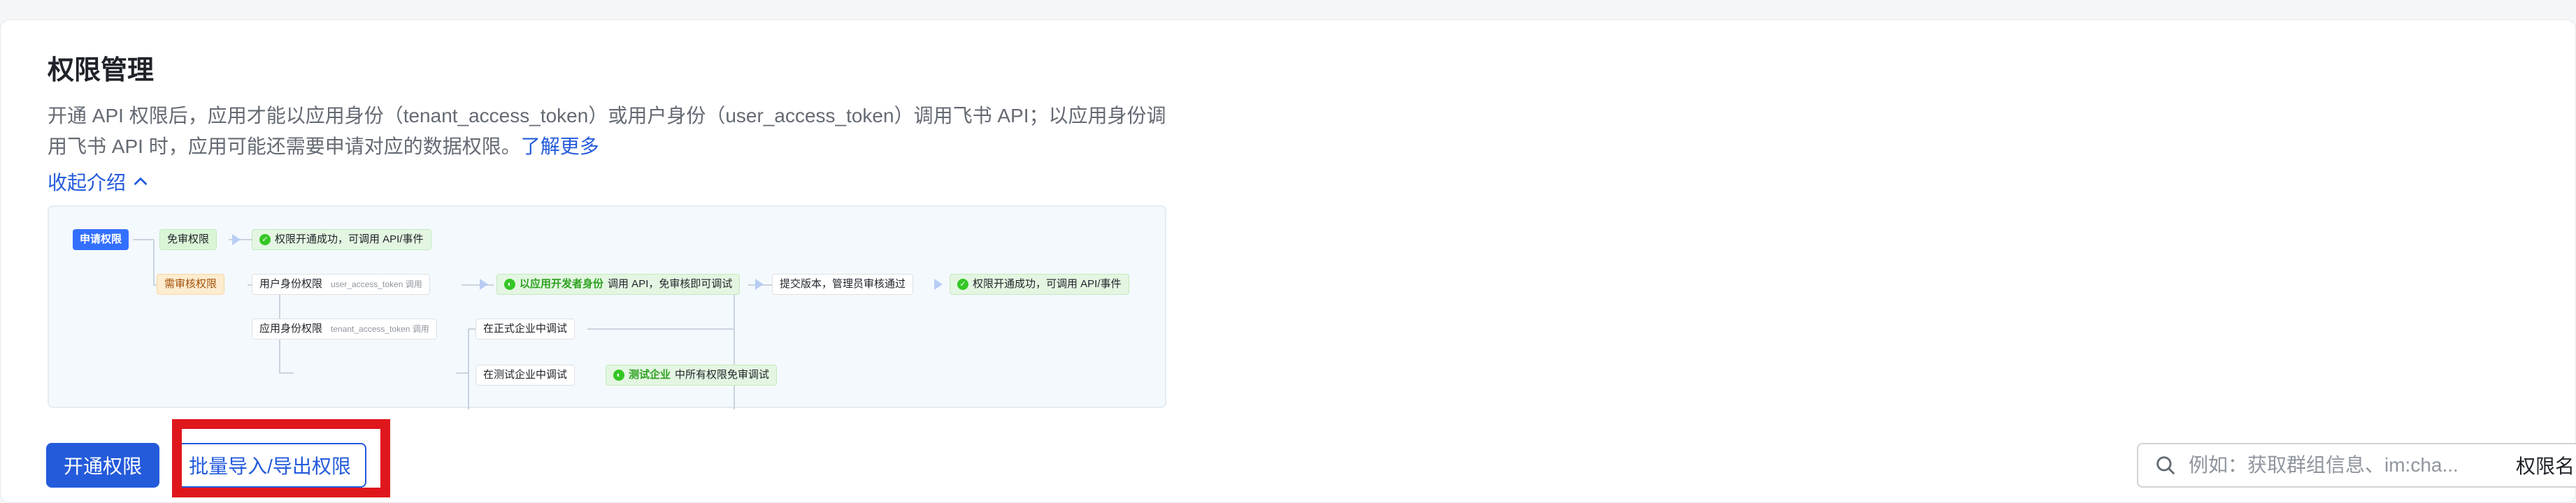  I want to click on node-success-1: ✓ 权限开通成功，可调用 API/事件, so click(341, 239).